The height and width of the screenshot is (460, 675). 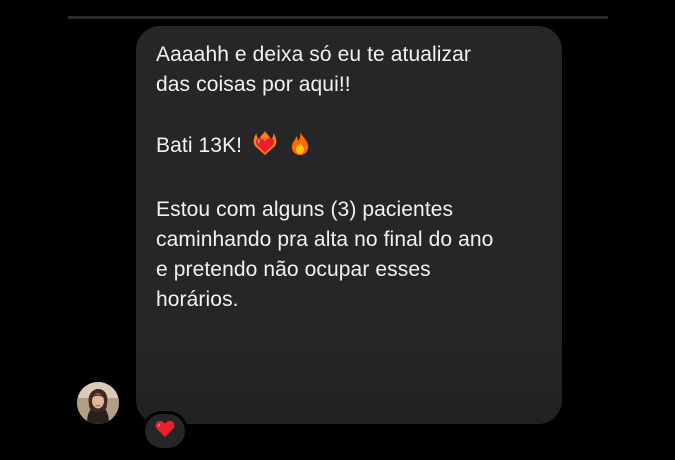 I want to click on message-line: caminhando pra alta no final do ano, so click(x=325, y=239).